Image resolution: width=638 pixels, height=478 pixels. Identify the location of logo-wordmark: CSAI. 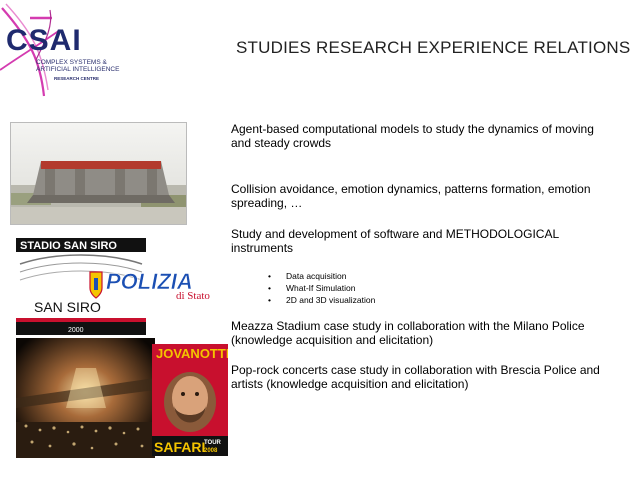
(44, 40).